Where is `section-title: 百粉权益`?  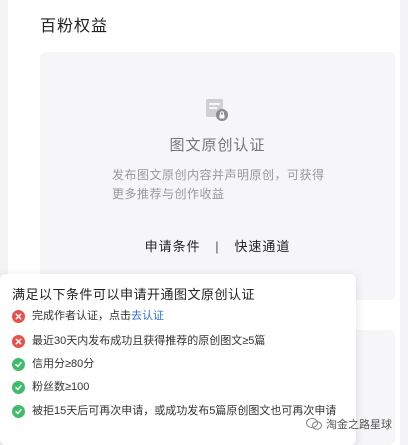
section-title: 百粉权益 is located at coordinates (74, 26).